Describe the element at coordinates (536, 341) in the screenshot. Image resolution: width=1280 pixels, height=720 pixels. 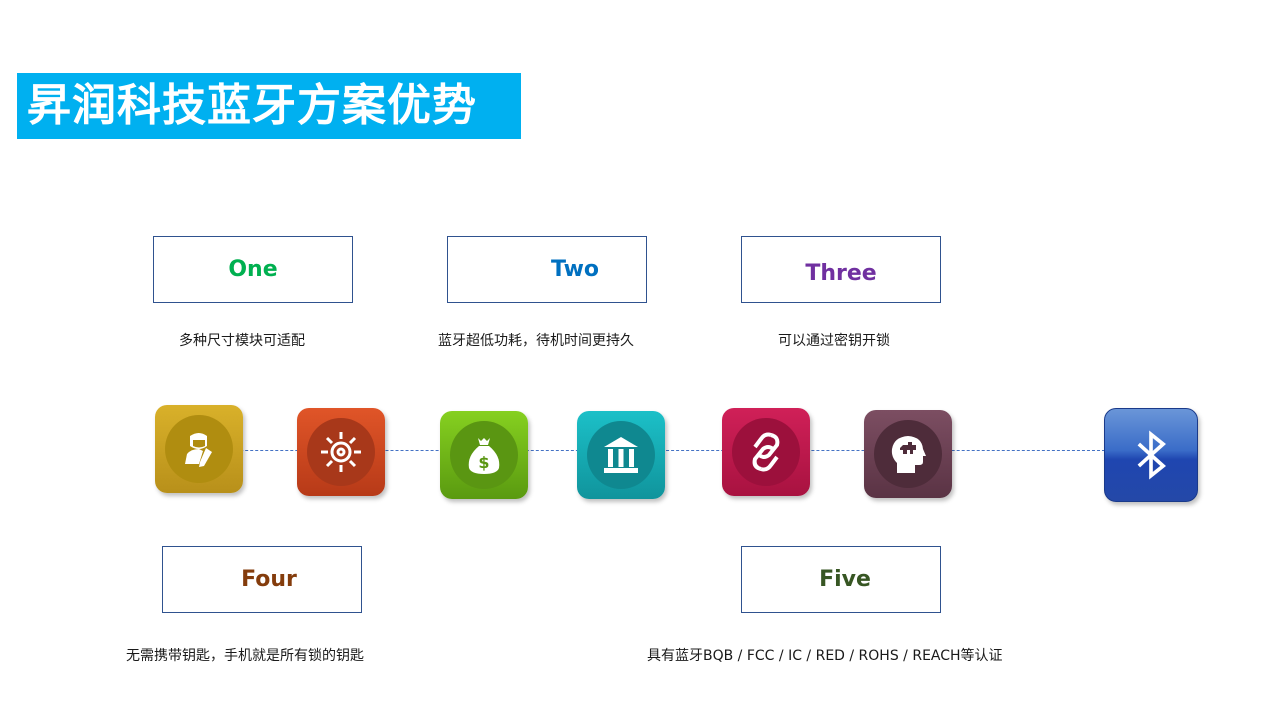
I see `feature-description: 蓝牙超低功耗，待机时间更持久` at that location.